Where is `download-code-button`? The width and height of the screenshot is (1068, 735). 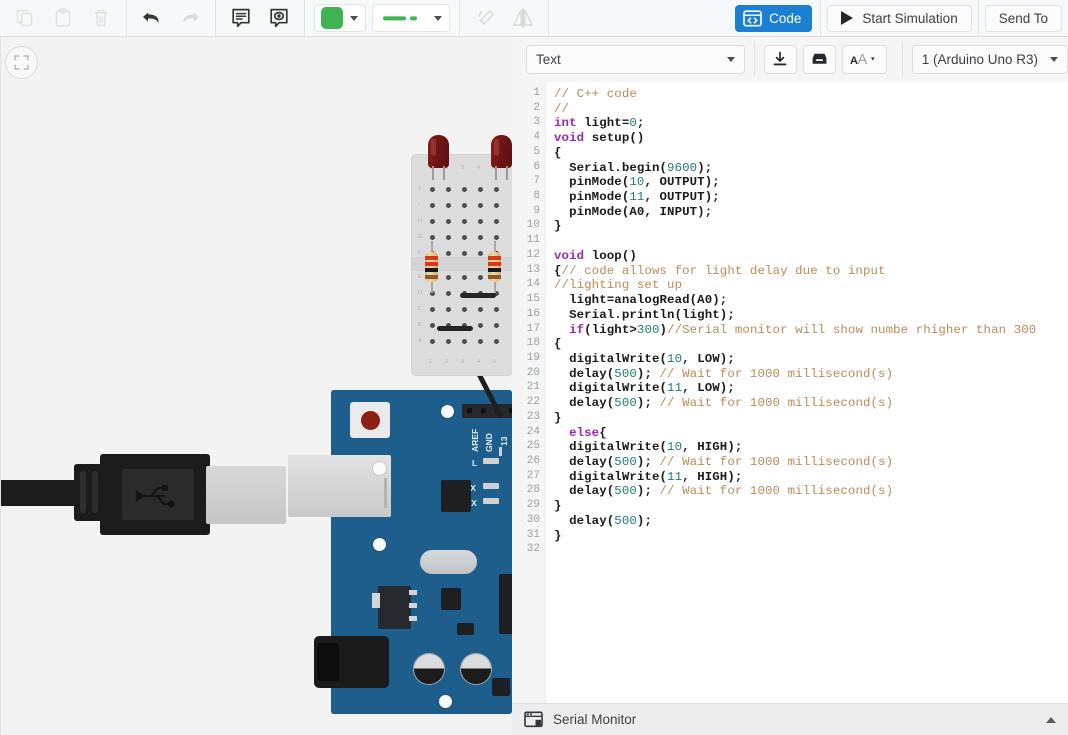 download-code-button is located at coordinates (780, 59).